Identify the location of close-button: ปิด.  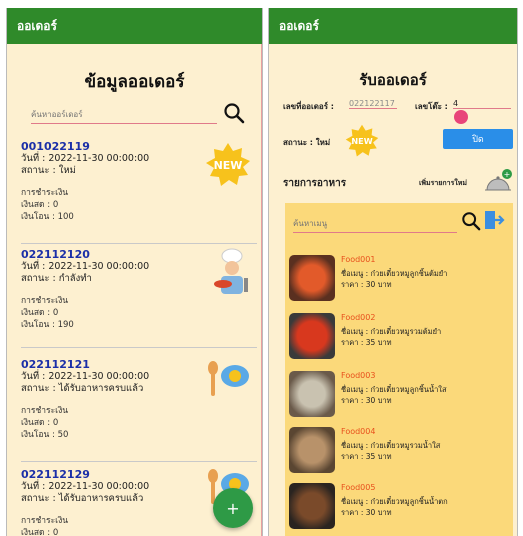
(478, 139).